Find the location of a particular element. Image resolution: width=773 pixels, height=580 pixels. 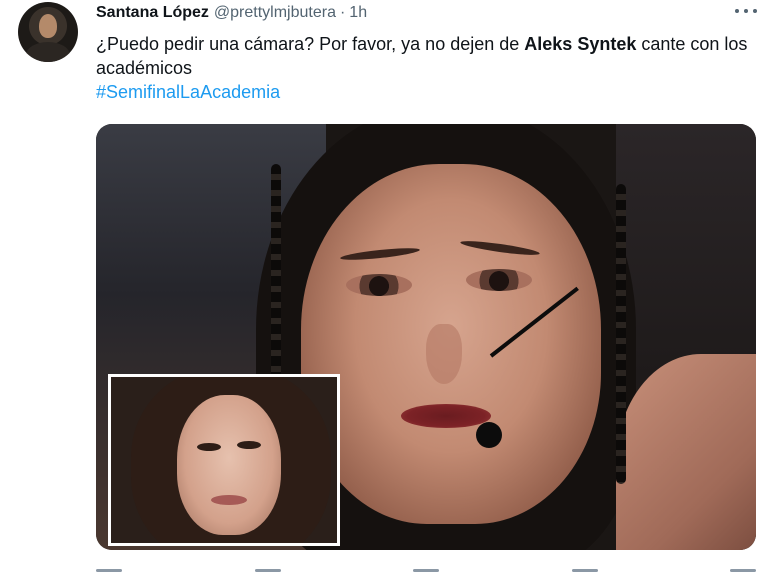

retweet-icon is located at coordinates (267, 570).